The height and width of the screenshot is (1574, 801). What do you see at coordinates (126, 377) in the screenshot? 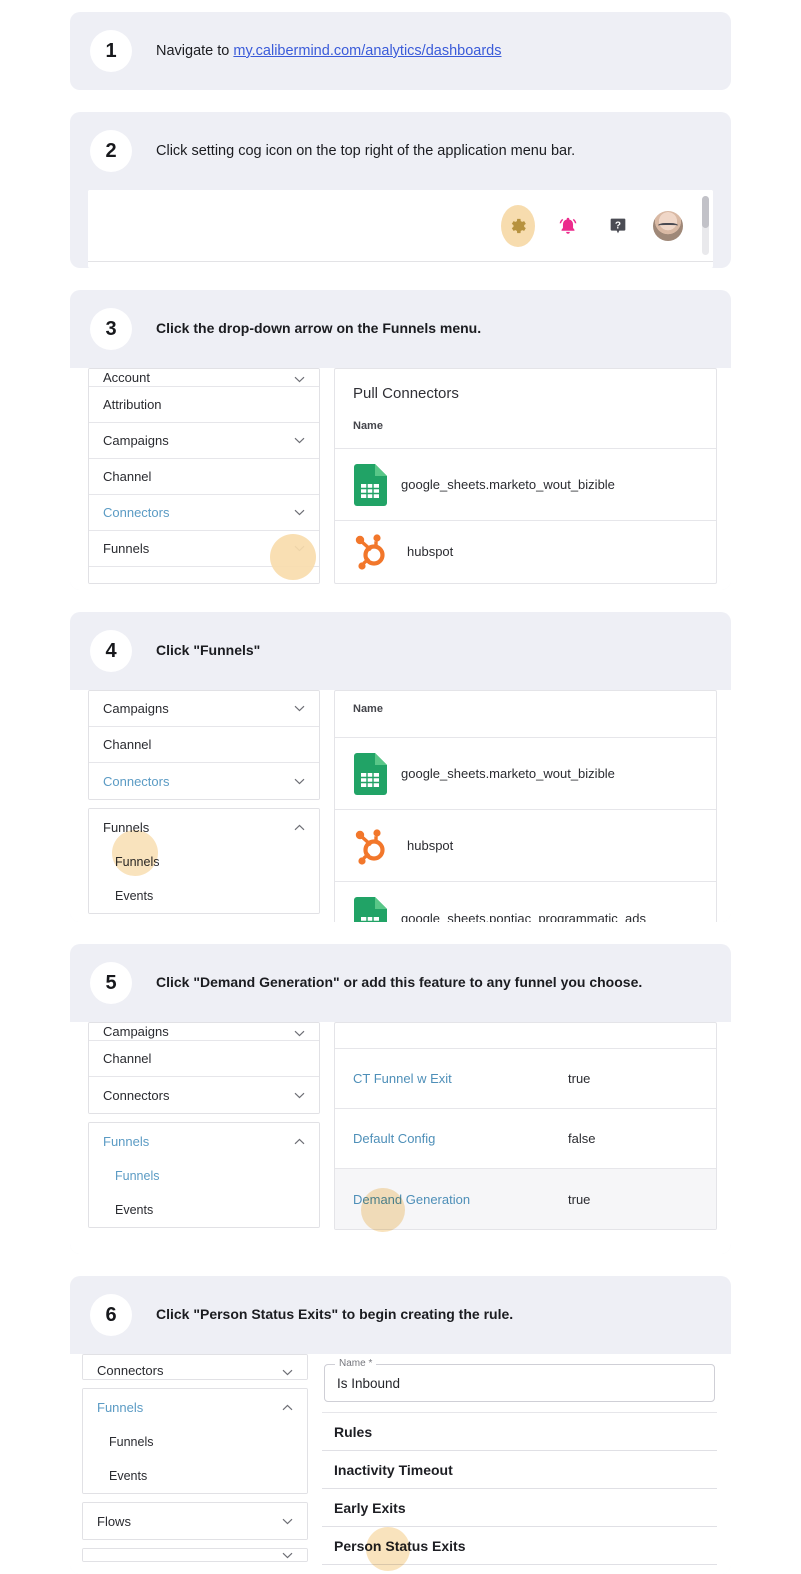
I see `sidebar-item-label: Account` at bounding box center [126, 377].